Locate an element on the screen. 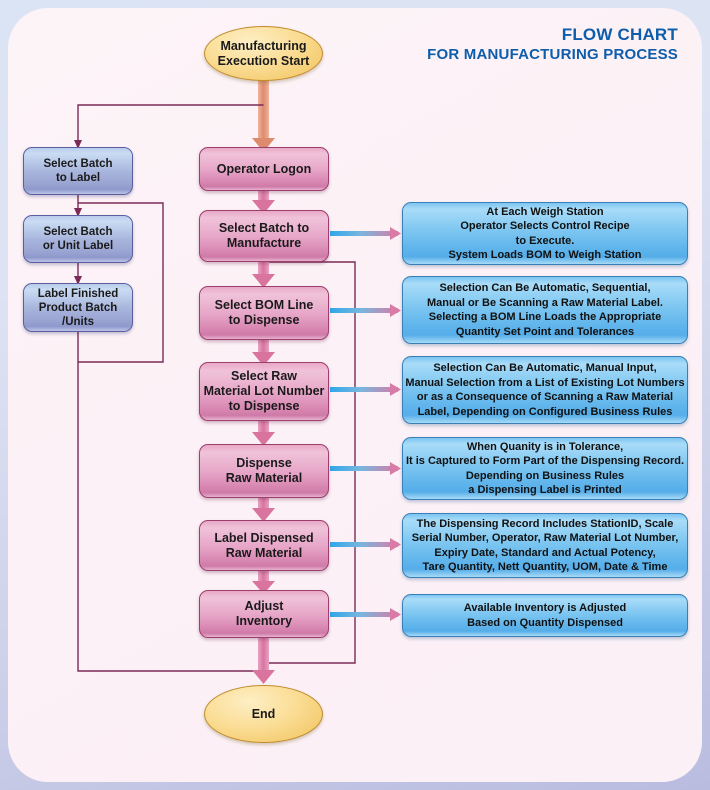  node-select-batch-to-manufacture: Select Batch to Manufacture is located at coordinates (264, 236).